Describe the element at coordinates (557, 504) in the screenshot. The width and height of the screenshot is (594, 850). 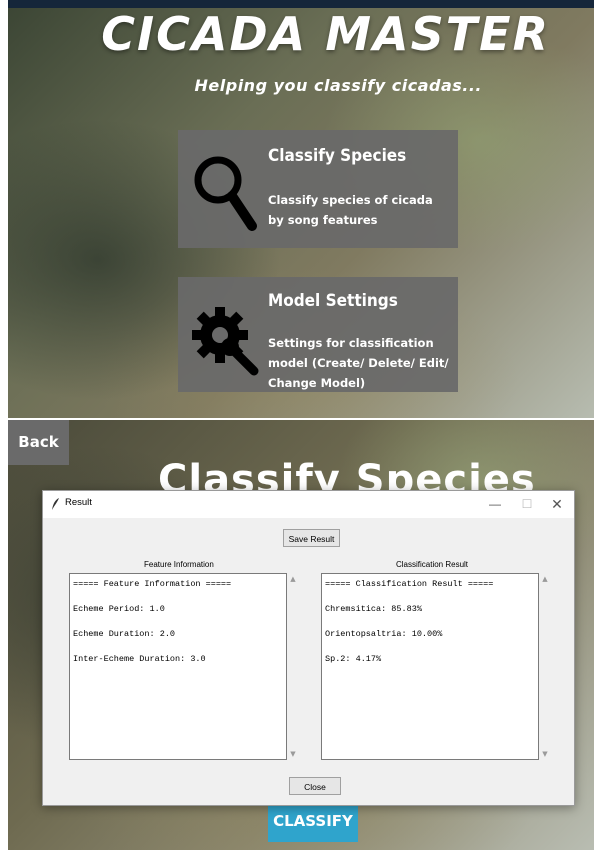
I see `close-icon: ✕` at that location.